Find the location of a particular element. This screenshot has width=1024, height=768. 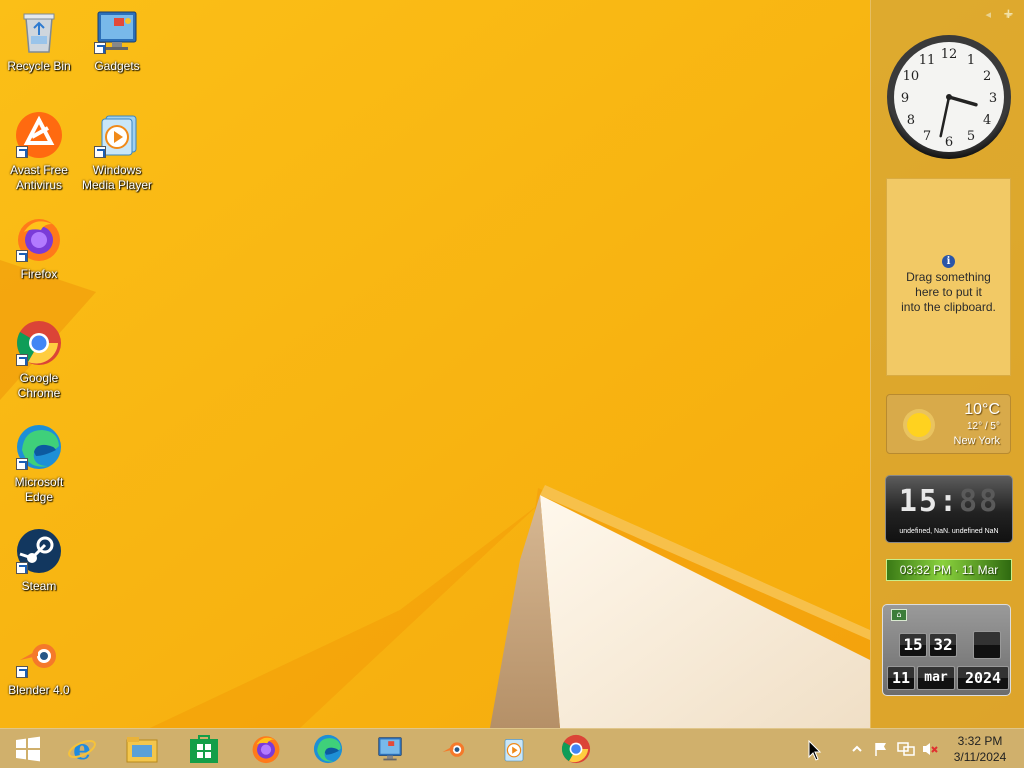

clock-center-pin is located at coordinates (949, 97).